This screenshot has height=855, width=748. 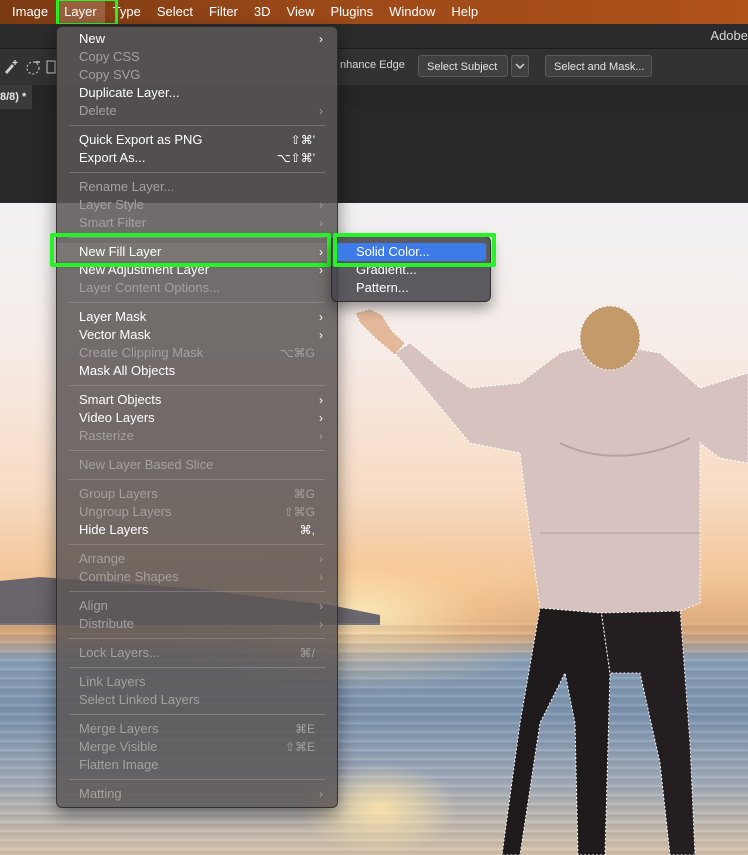 I want to click on menu-item-label: Delete, so click(x=98, y=110).